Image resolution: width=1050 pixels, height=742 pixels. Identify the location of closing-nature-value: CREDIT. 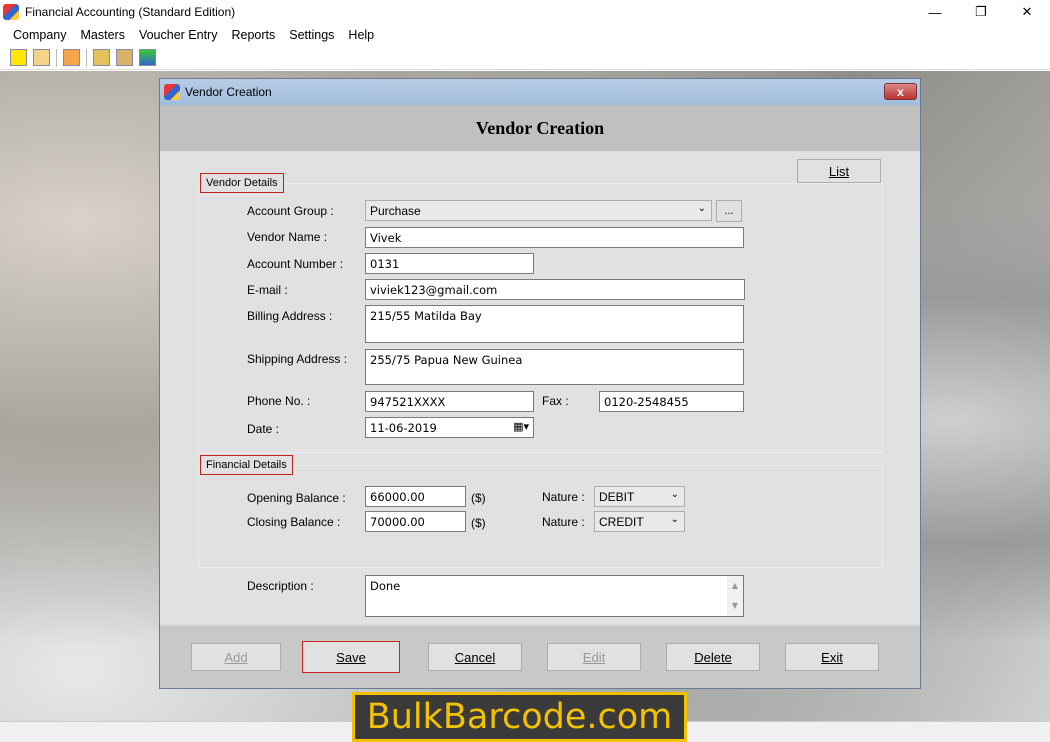
(621, 522).